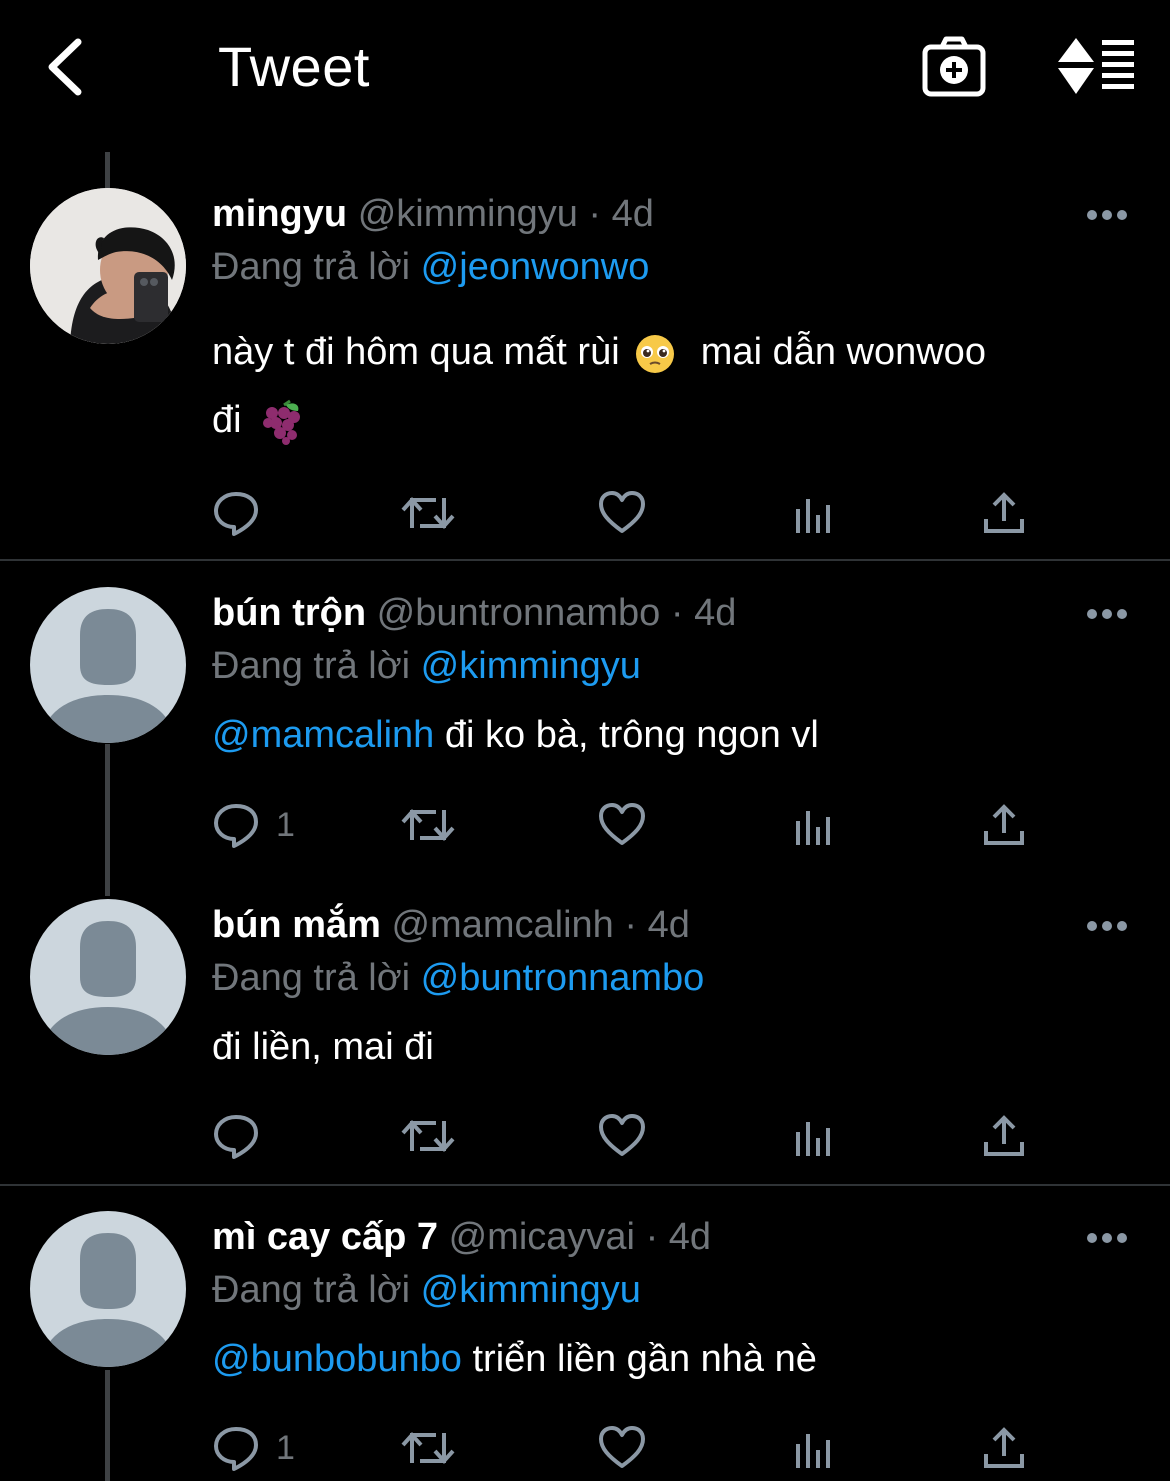 This screenshot has height=1481, width=1170. Describe the element at coordinates (65, 67) in the screenshot. I see `chevron-left-icon` at that location.